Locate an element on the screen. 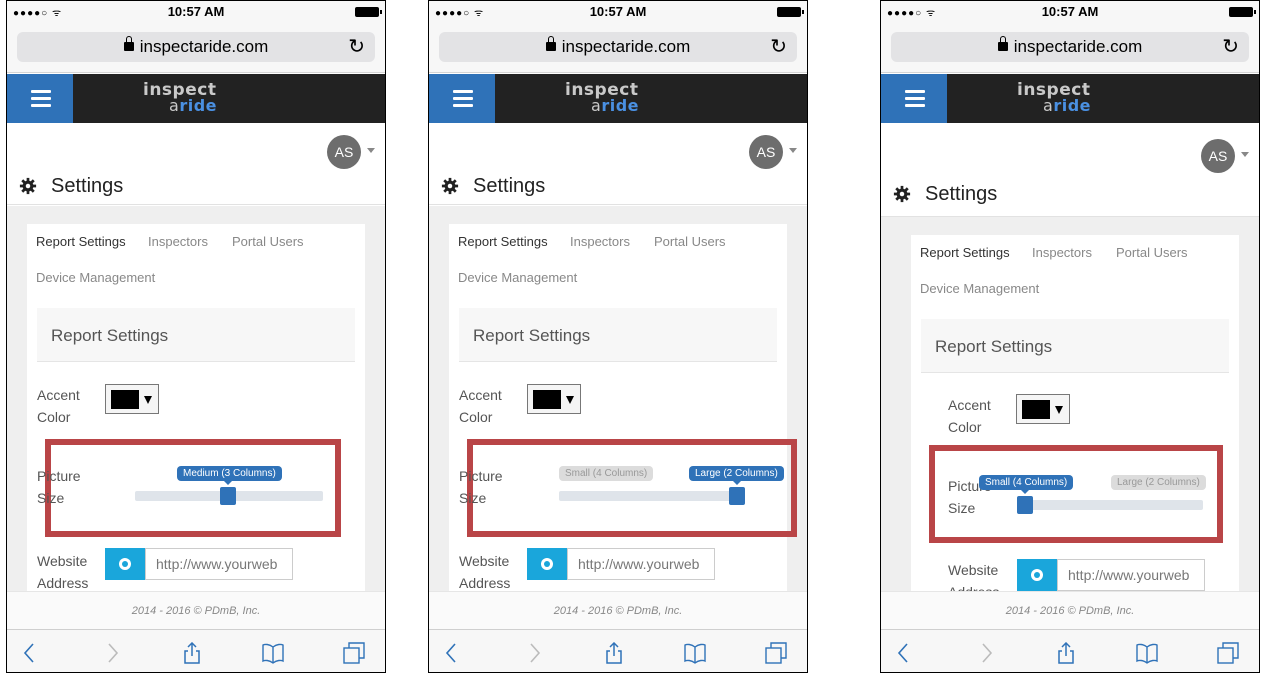 Image resolution: width=1266 pixels, height=673 pixels. gear-icon is located at coordinates (28, 186).